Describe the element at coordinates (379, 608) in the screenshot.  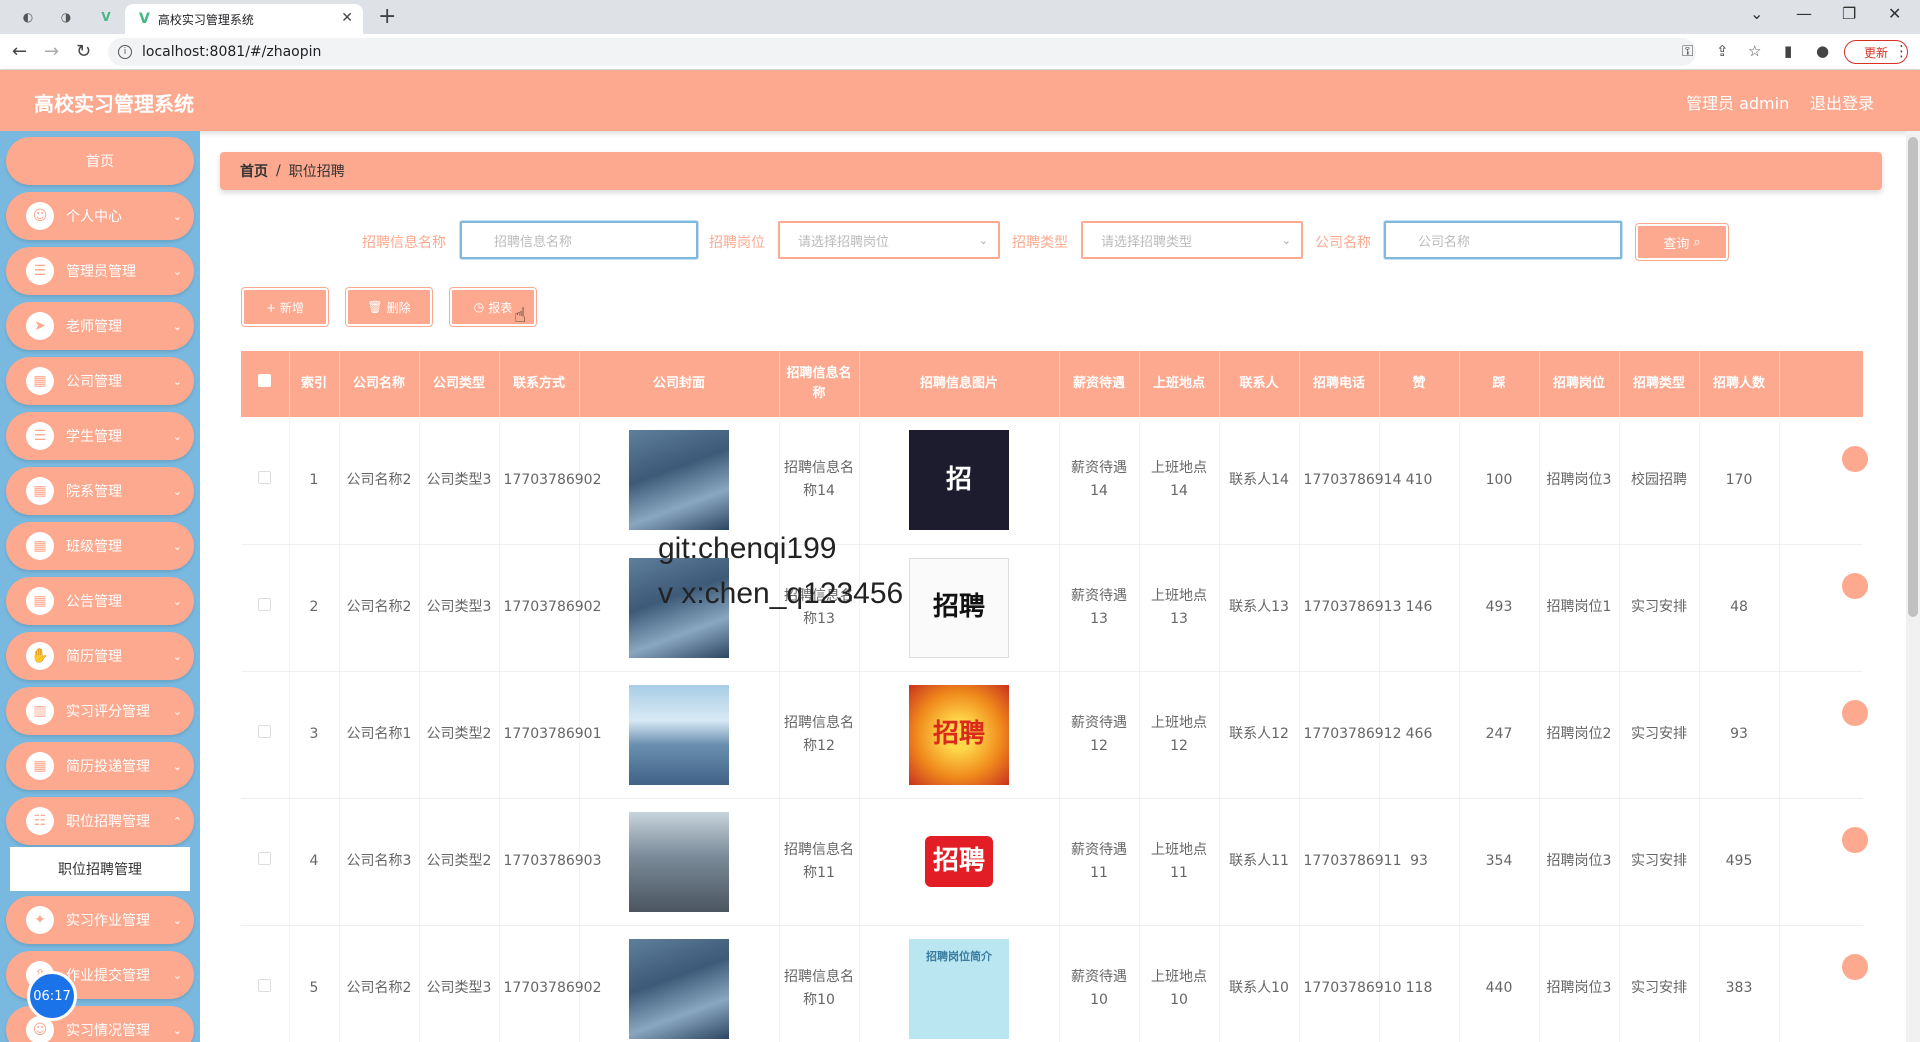
I see `cell-company: 公司名称2` at that location.